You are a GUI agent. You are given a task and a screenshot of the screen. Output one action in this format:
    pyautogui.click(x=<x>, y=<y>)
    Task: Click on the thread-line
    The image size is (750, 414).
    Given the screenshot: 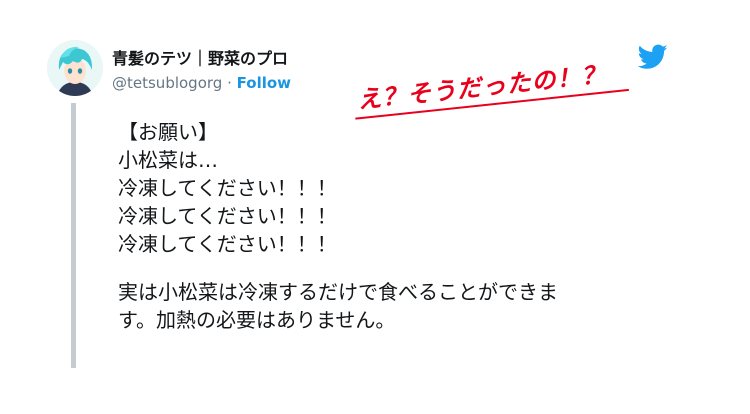 What is the action you would take?
    pyautogui.click(x=73, y=235)
    